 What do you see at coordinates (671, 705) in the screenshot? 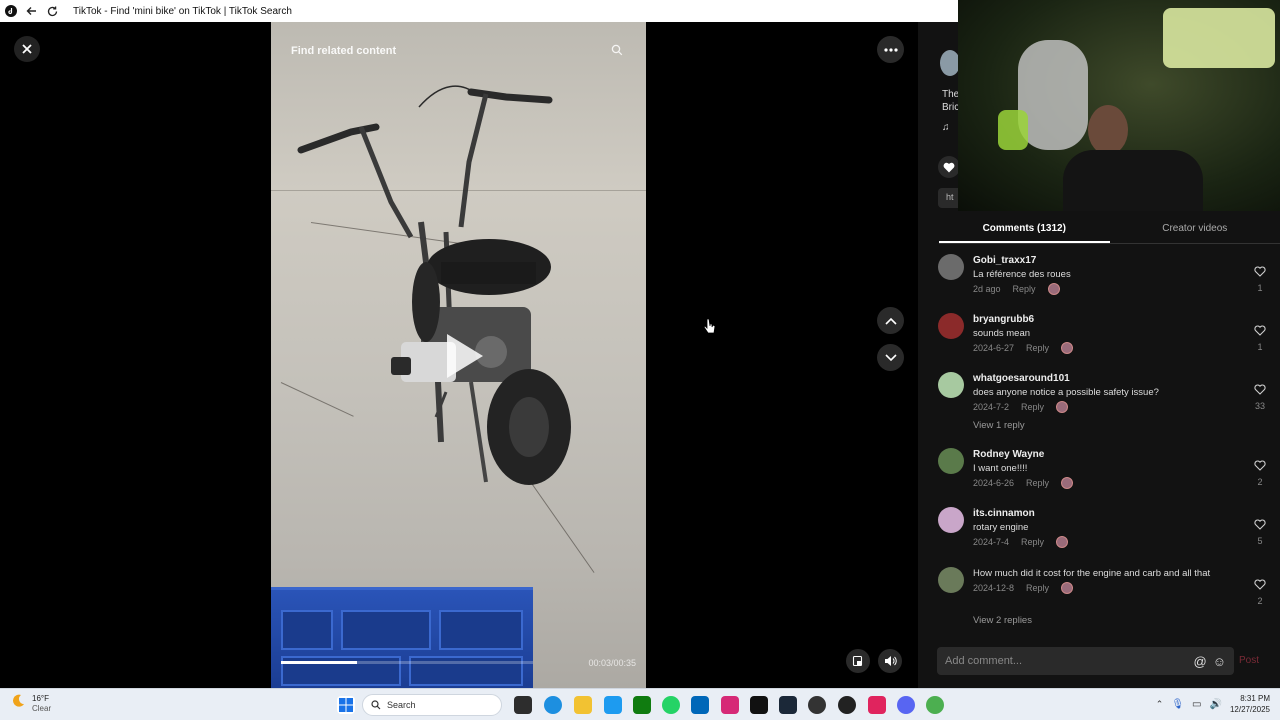
I see `whatsapp-icon` at bounding box center [671, 705].